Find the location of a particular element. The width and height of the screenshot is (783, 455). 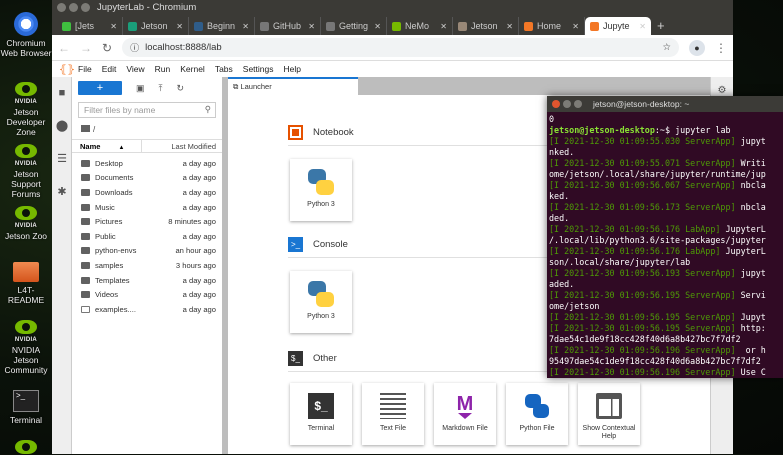

card-label: Show Contextual Help is located at coordinates (609, 432).